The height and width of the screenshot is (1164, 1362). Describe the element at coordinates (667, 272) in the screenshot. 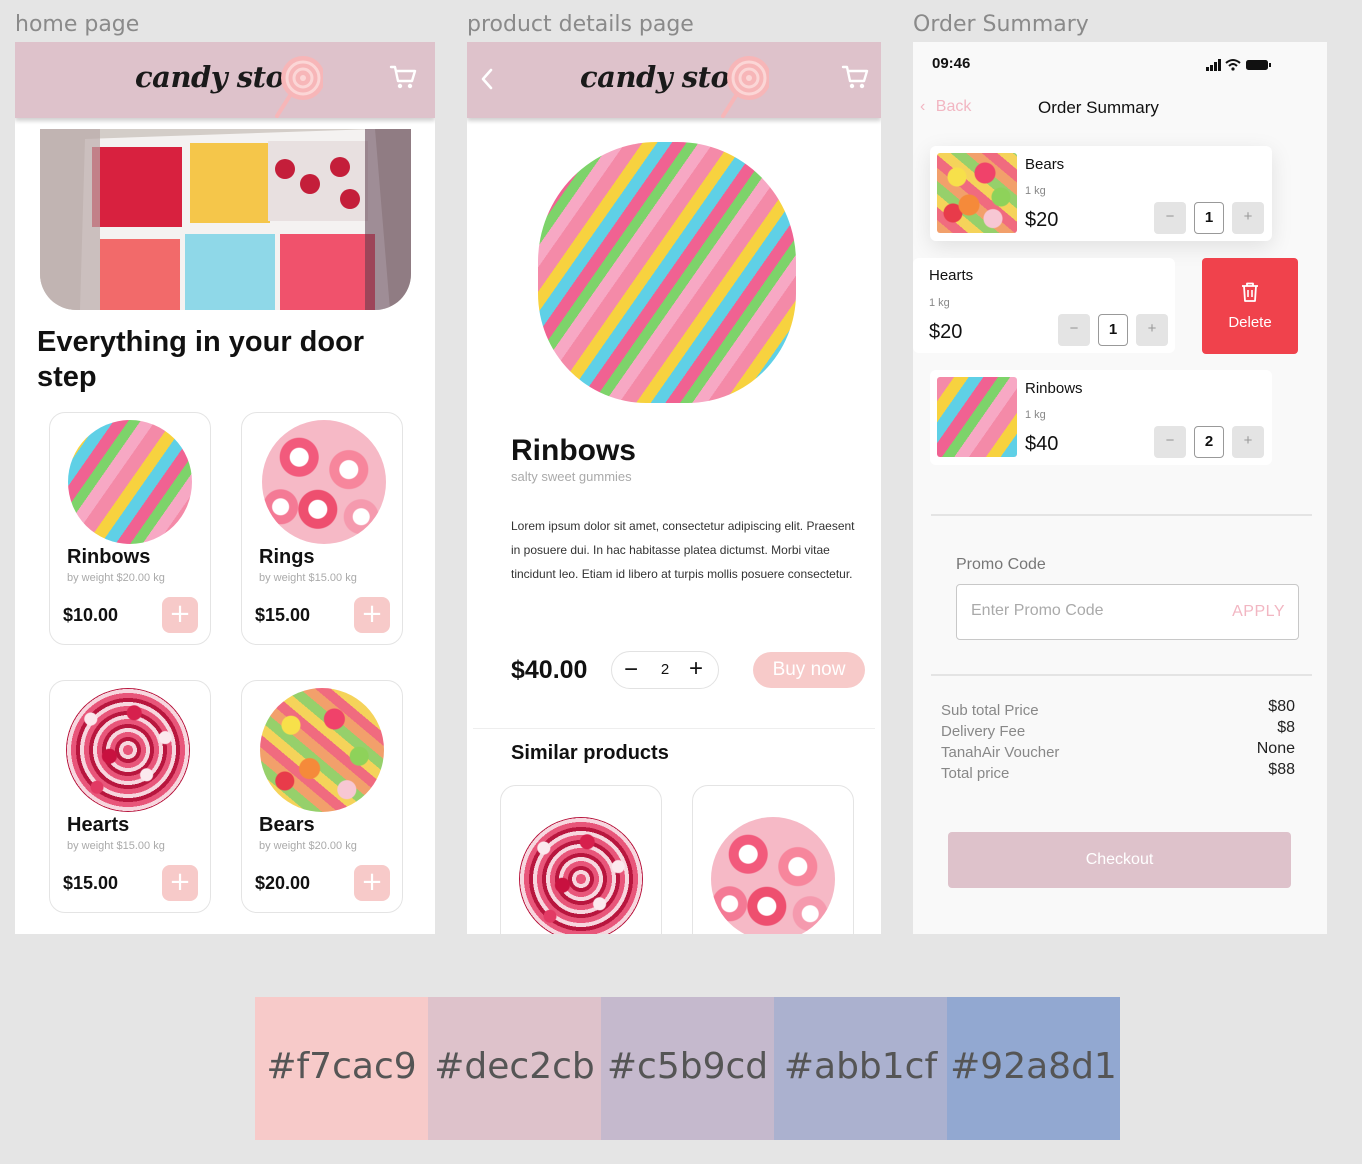

I see `product-detail-image` at that location.